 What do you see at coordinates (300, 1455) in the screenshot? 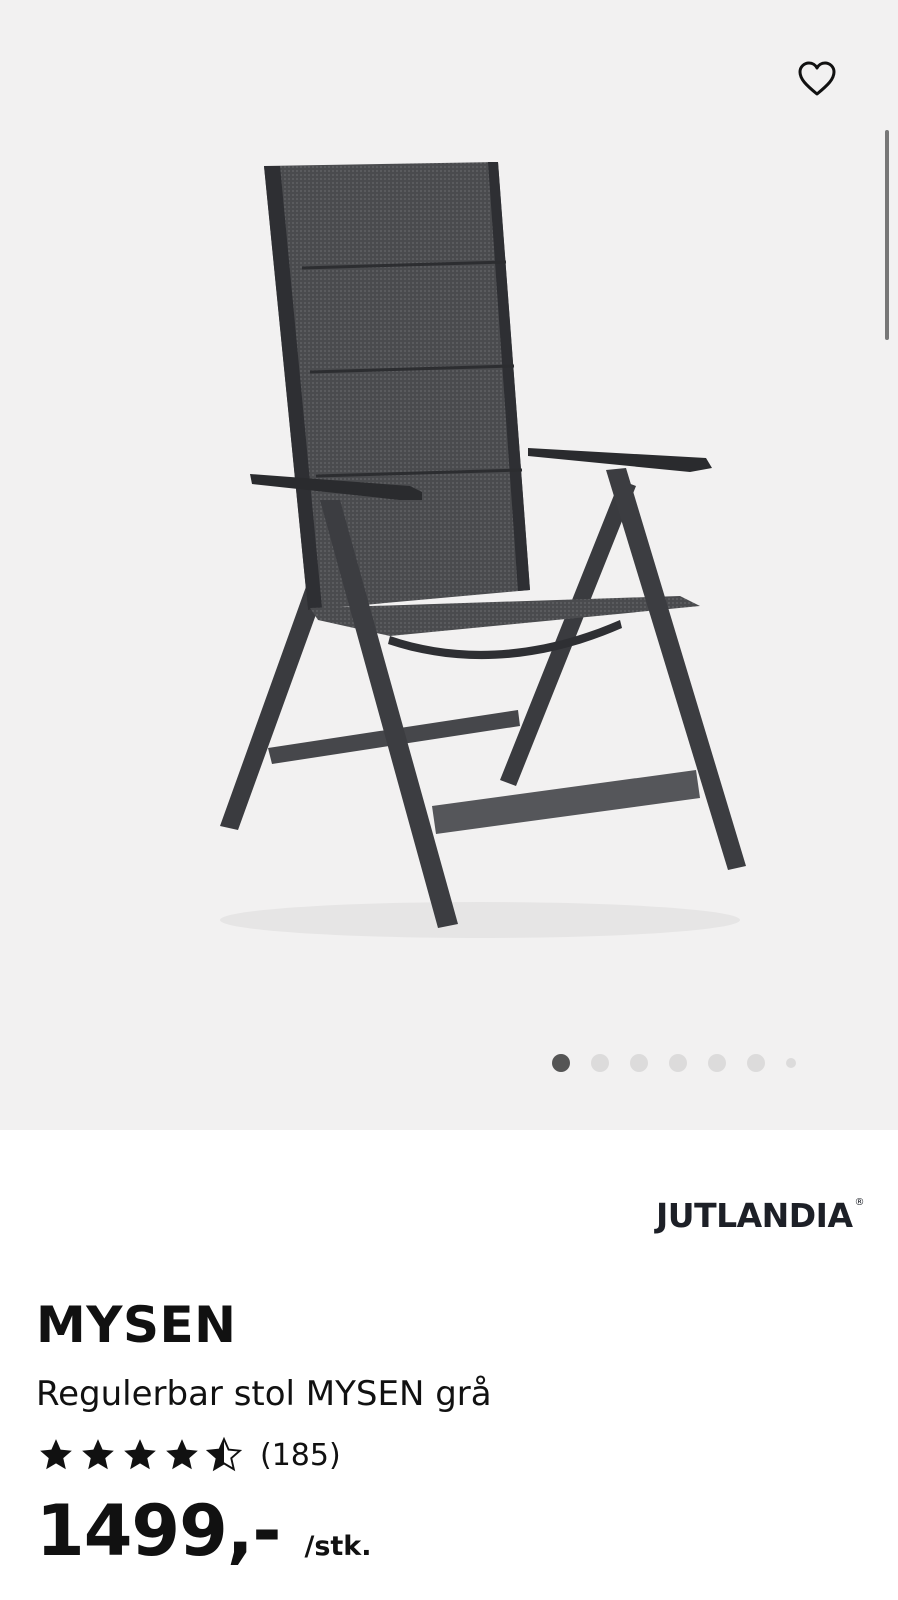
I see `review-count: (185)` at bounding box center [300, 1455].